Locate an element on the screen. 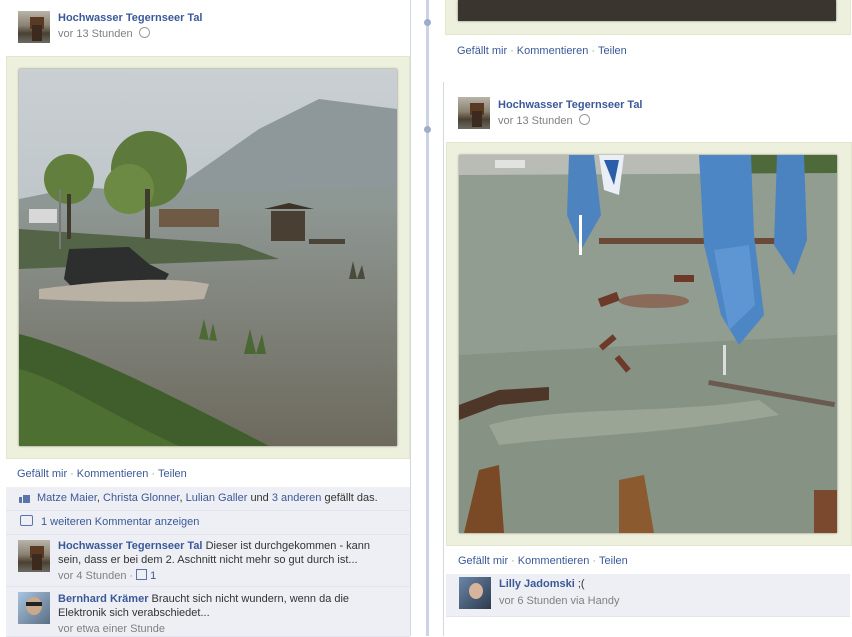  comment-icon is located at coordinates (26, 520).